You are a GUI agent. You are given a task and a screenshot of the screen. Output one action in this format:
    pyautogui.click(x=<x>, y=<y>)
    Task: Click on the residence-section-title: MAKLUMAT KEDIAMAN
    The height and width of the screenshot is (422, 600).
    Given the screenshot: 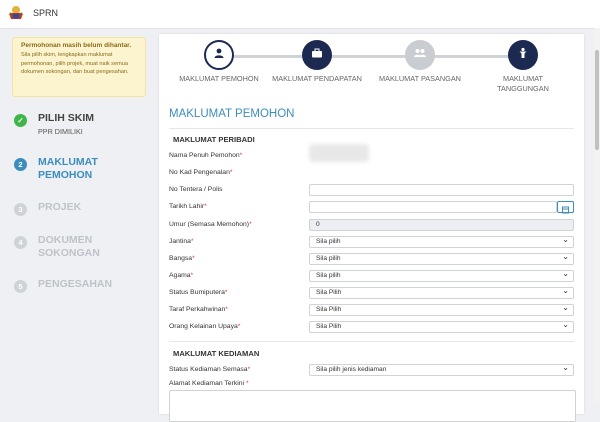 What is the action you would take?
    pyautogui.click(x=216, y=353)
    